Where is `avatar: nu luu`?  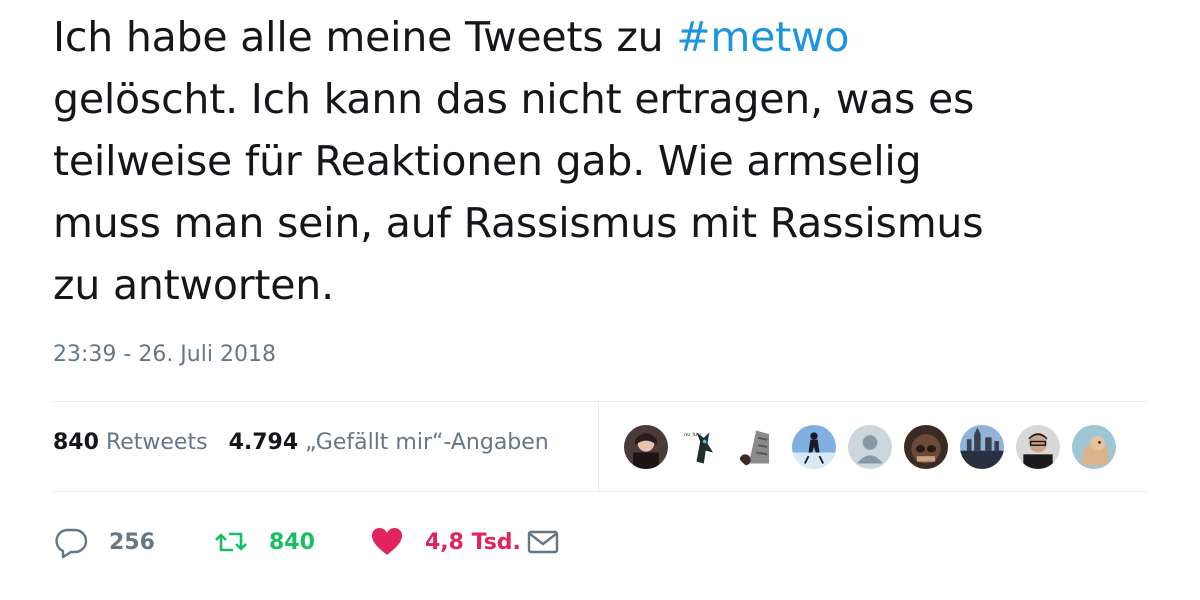
avatar: nu luu is located at coordinates (702, 447).